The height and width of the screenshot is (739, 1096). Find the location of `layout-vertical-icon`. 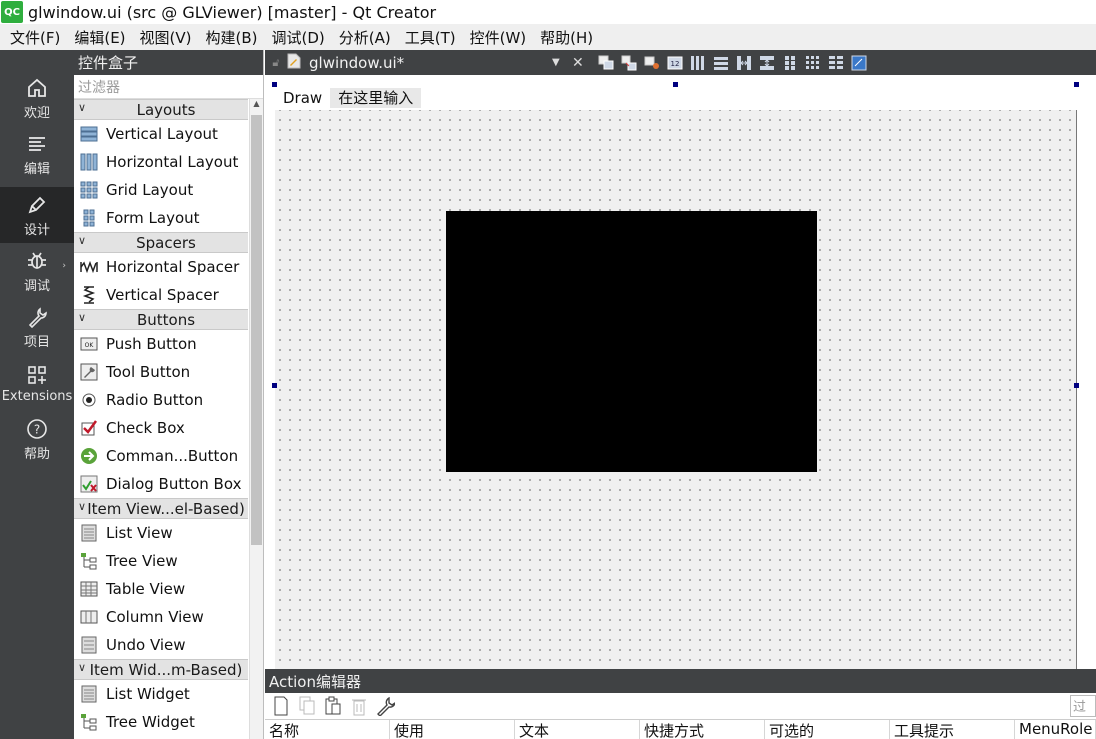

layout-vertical-icon is located at coordinates (721, 63).